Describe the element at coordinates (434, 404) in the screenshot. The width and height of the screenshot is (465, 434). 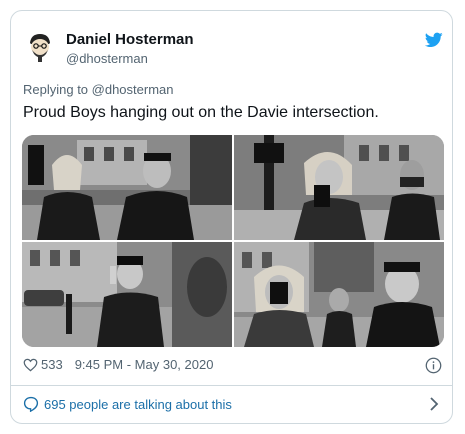
I see `chevron-right-icon` at that location.